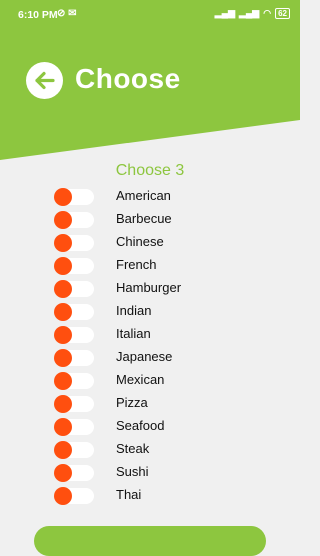  What do you see at coordinates (160, 472) in the screenshot?
I see `list-item: Sushi` at bounding box center [160, 472].